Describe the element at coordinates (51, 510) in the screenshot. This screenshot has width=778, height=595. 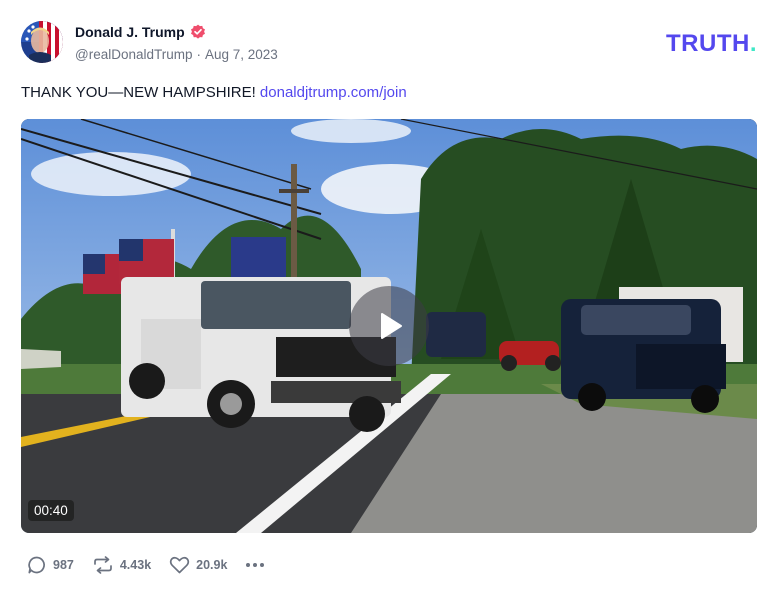
I see `video-duration: 00:40` at that location.